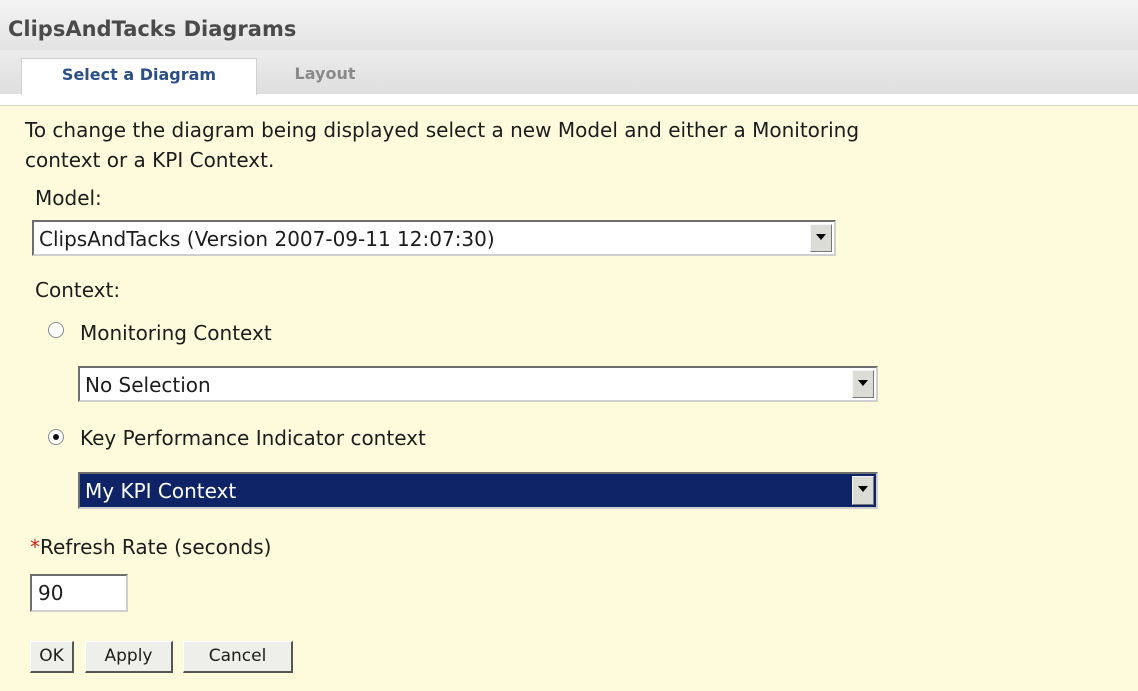 This screenshot has height=691, width=1138. Describe the element at coordinates (79, 593) in the screenshot. I see `refresh-rate-input: 90` at that location.